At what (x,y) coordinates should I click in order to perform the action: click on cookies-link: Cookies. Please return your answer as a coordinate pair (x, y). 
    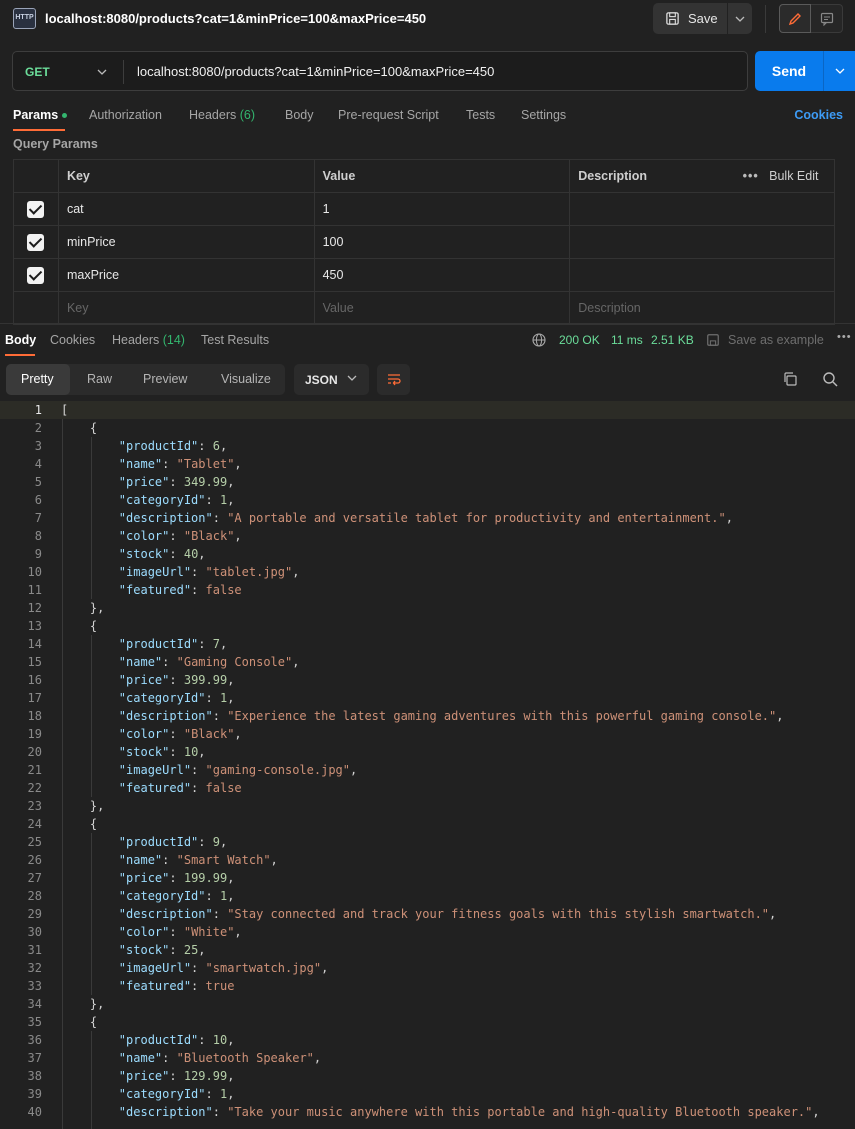
    Looking at the image, I should click on (818, 115).